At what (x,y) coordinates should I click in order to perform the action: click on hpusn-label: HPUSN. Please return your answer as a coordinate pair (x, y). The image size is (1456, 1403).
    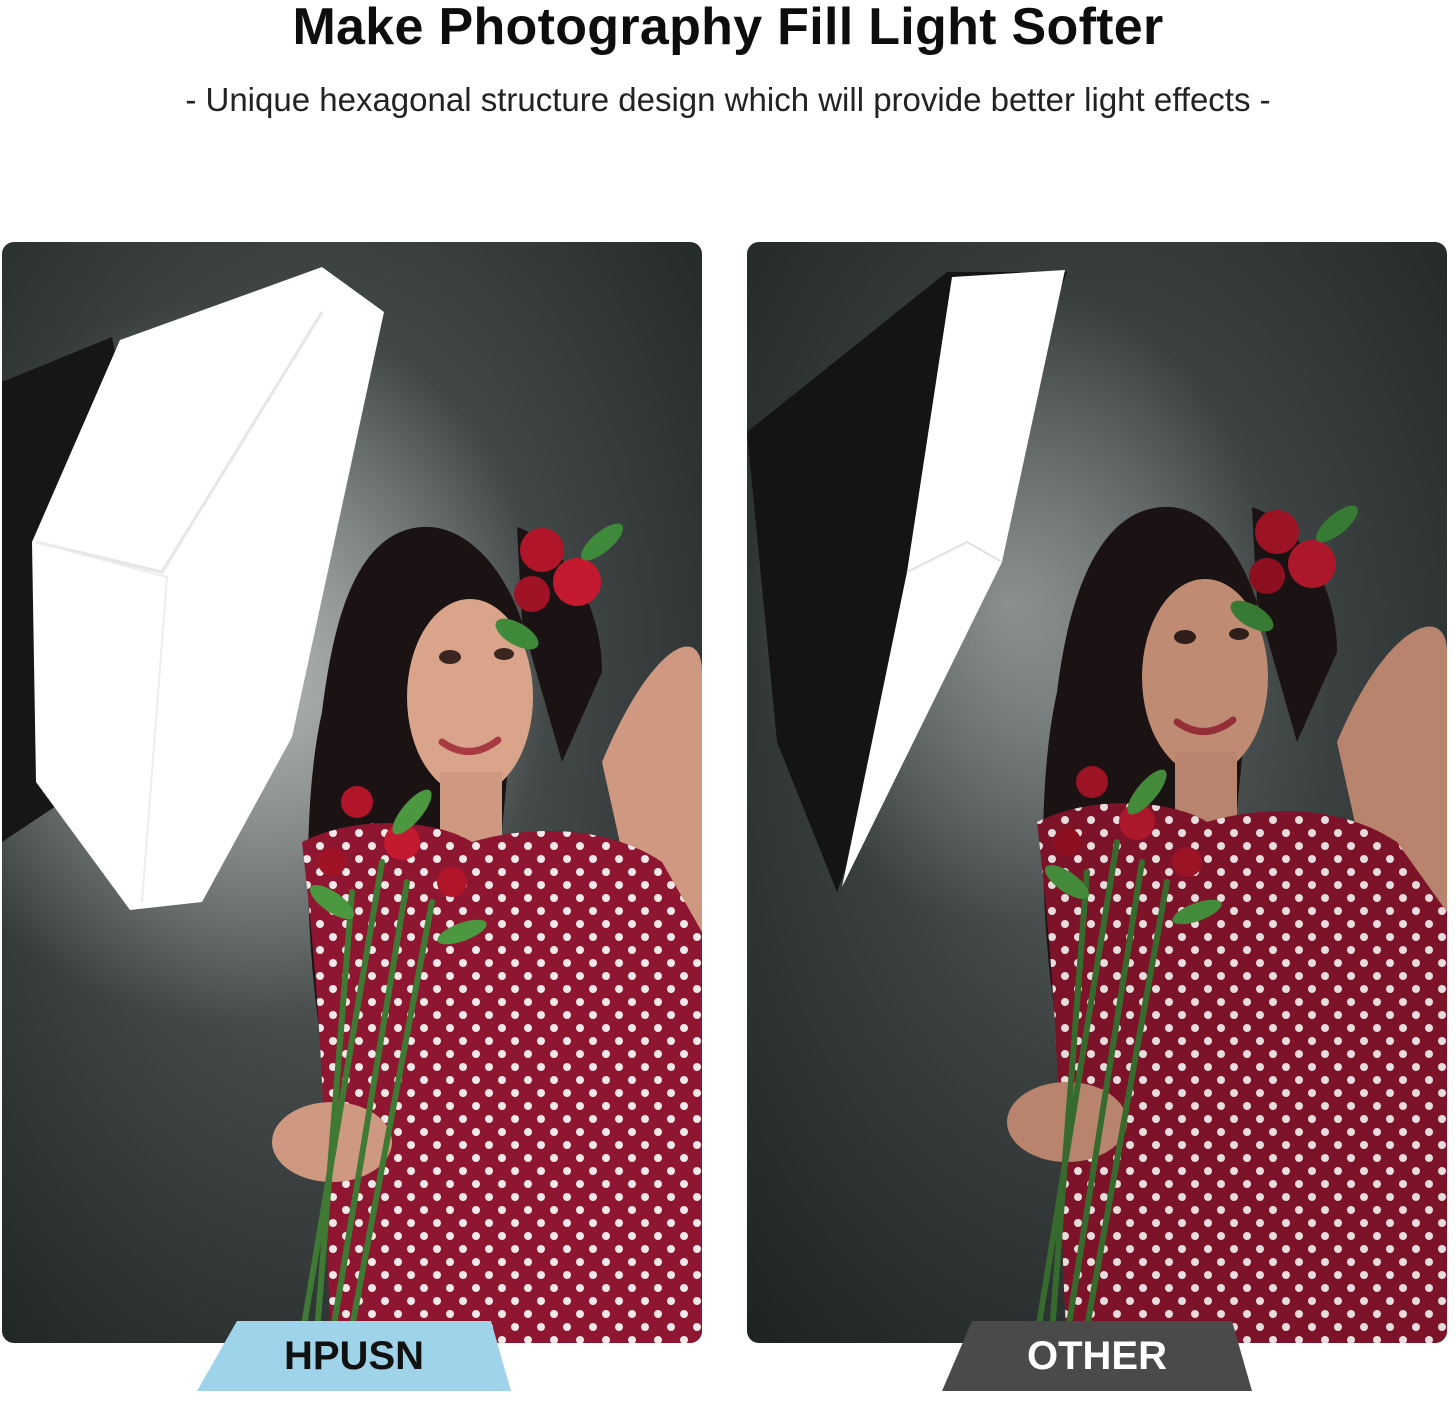
    Looking at the image, I should click on (354, 1356).